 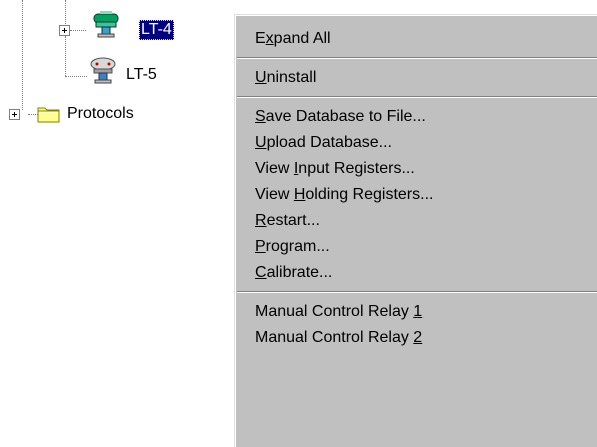 I want to click on access-key: x, so click(x=269, y=38).